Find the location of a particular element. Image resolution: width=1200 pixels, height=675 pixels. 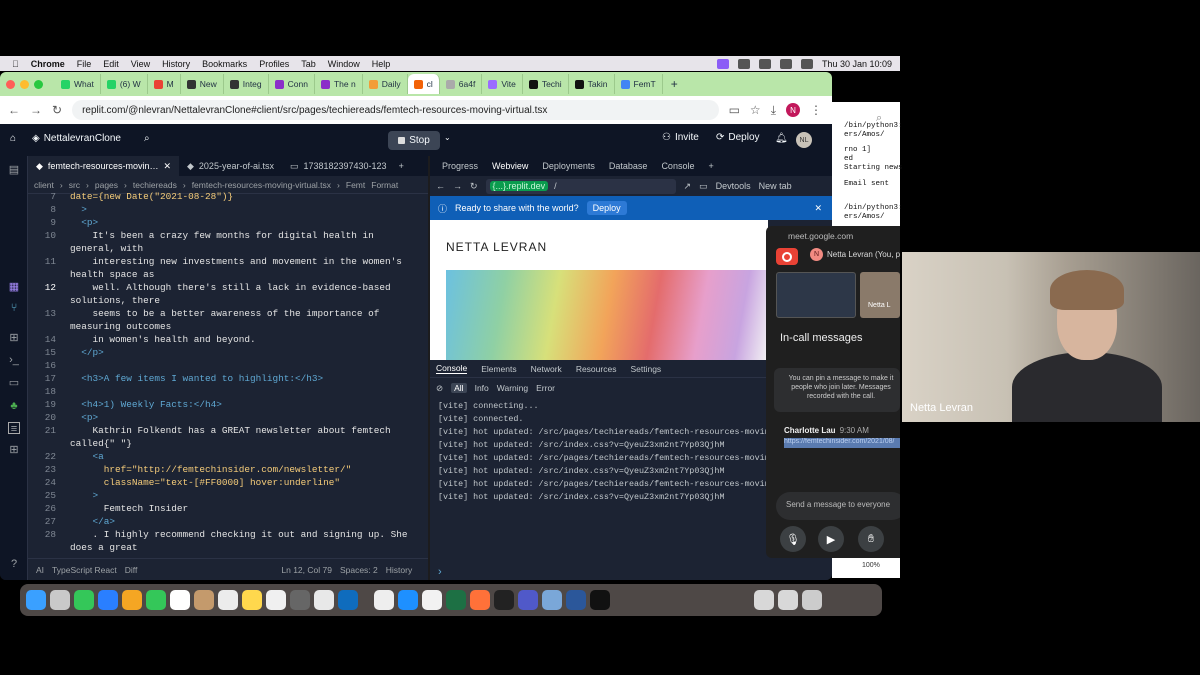

safari-icon is located at coordinates (408, 600).